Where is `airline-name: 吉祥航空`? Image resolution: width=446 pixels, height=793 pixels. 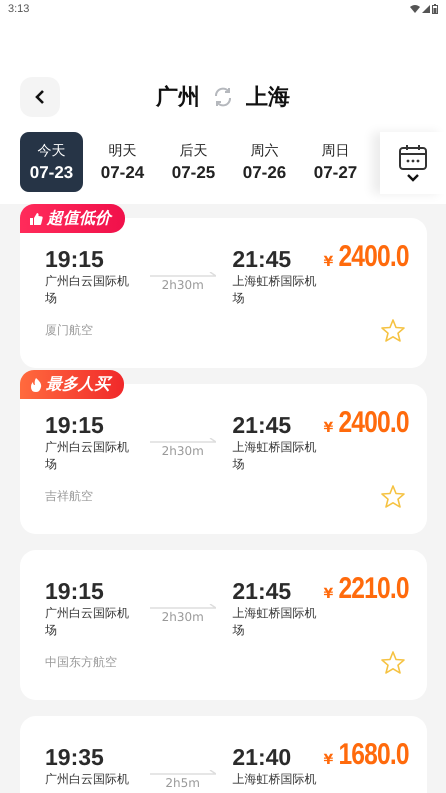 airline-name: 吉祥航空 is located at coordinates (69, 496).